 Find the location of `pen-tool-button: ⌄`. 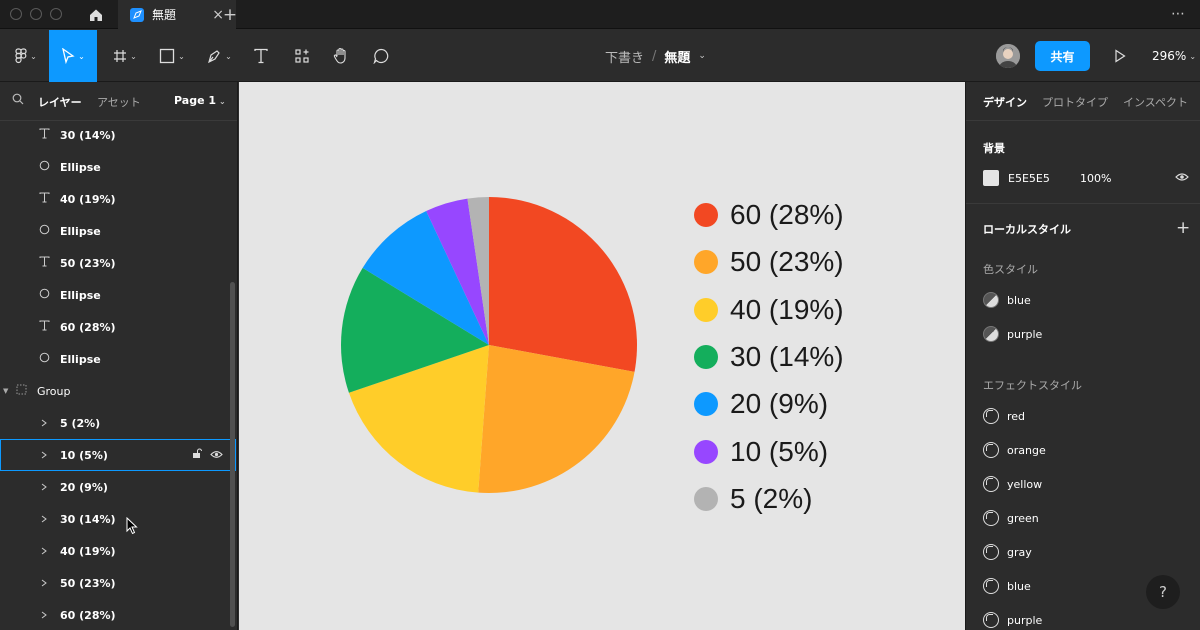

pen-tool-button: ⌄ is located at coordinates (219, 56).